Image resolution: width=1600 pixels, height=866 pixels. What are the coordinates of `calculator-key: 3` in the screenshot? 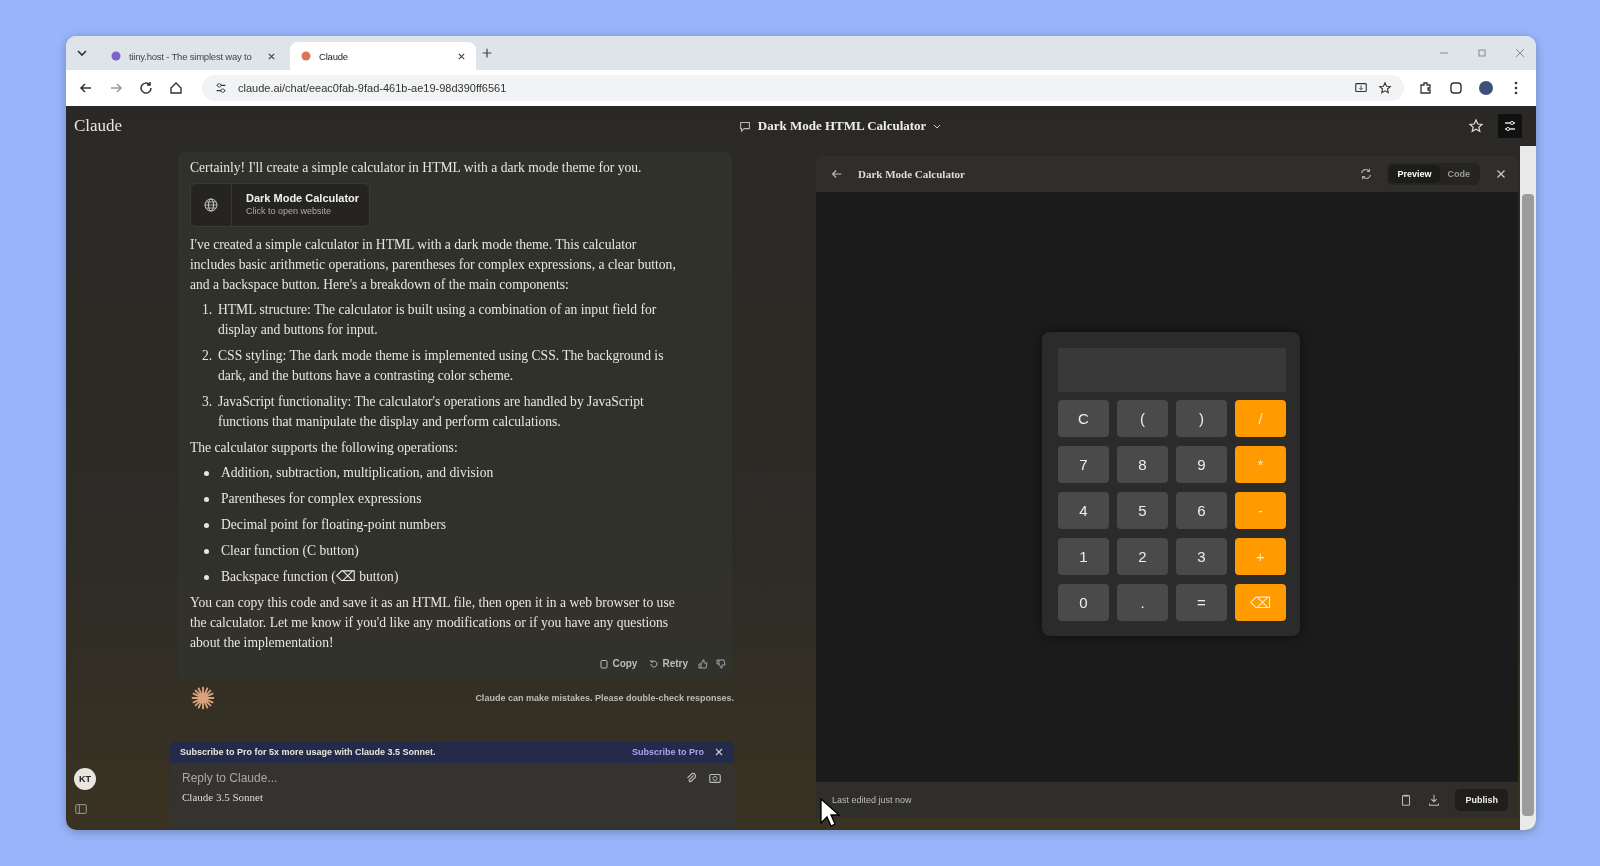 It's located at (1201, 556).